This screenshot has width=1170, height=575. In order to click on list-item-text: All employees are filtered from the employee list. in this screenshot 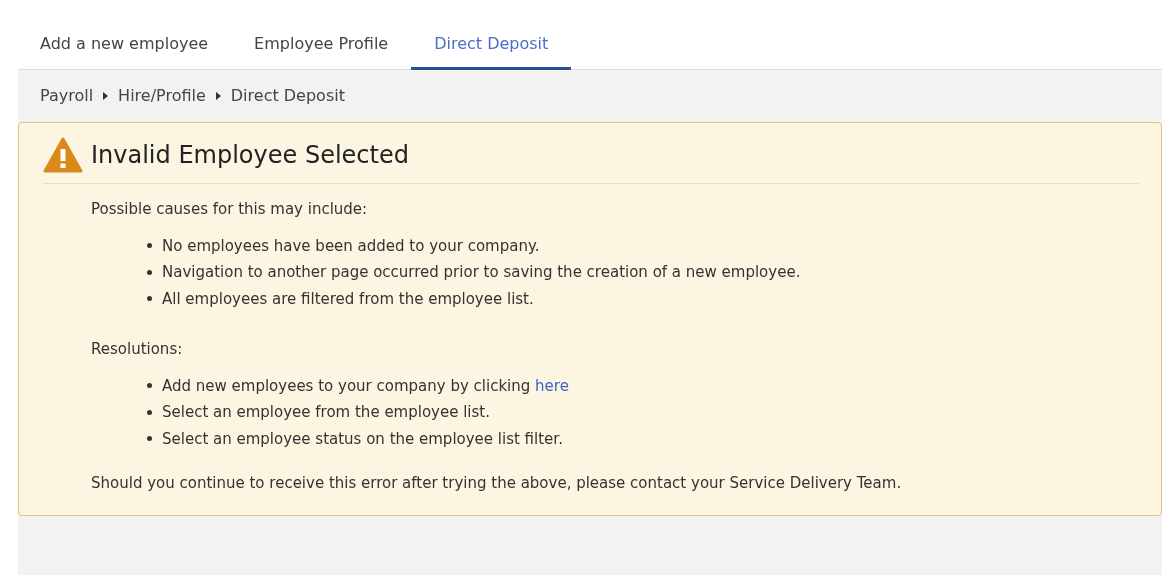, I will do `click(348, 299)`.